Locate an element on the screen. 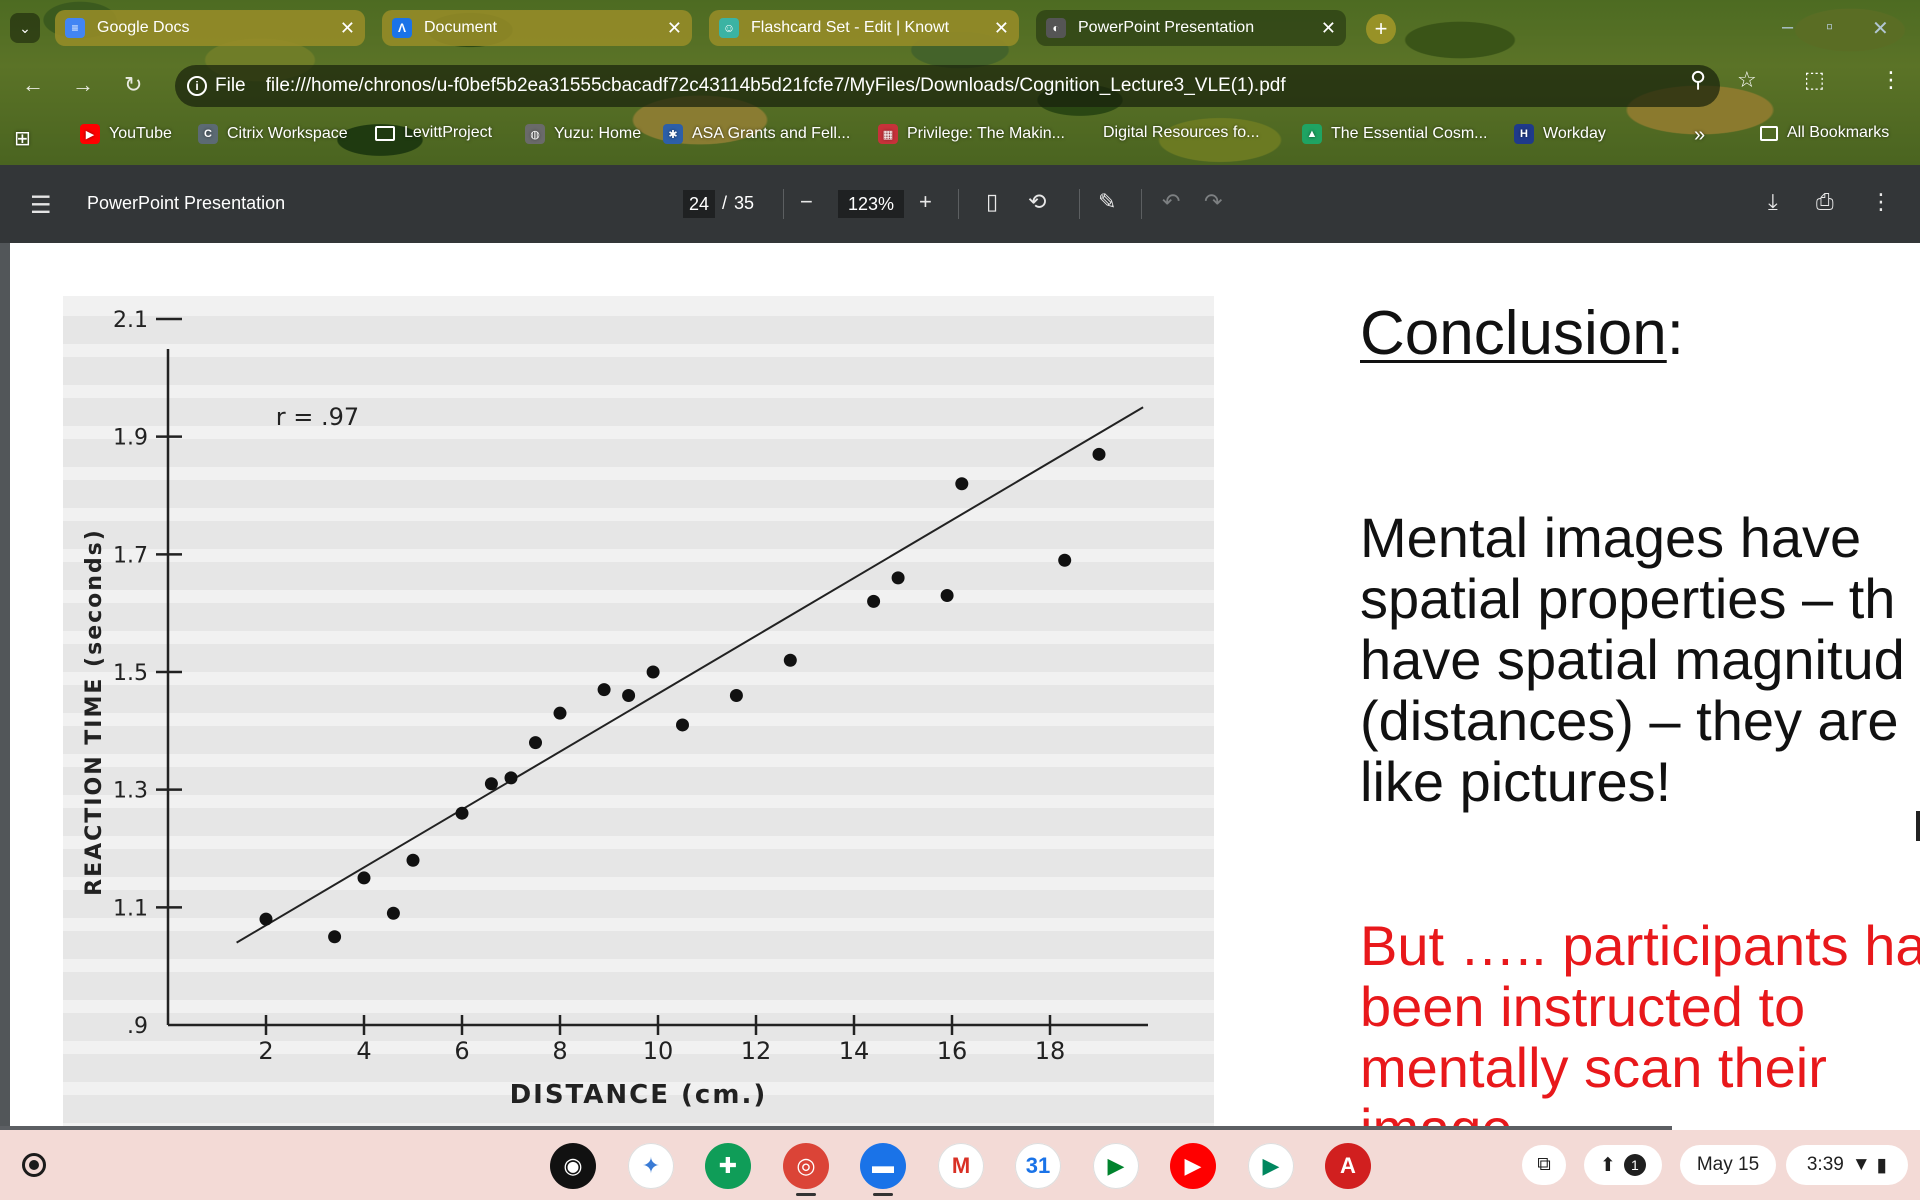 The image size is (1920, 1200). page-number-input: 24 is located at coordinates (699, 204).